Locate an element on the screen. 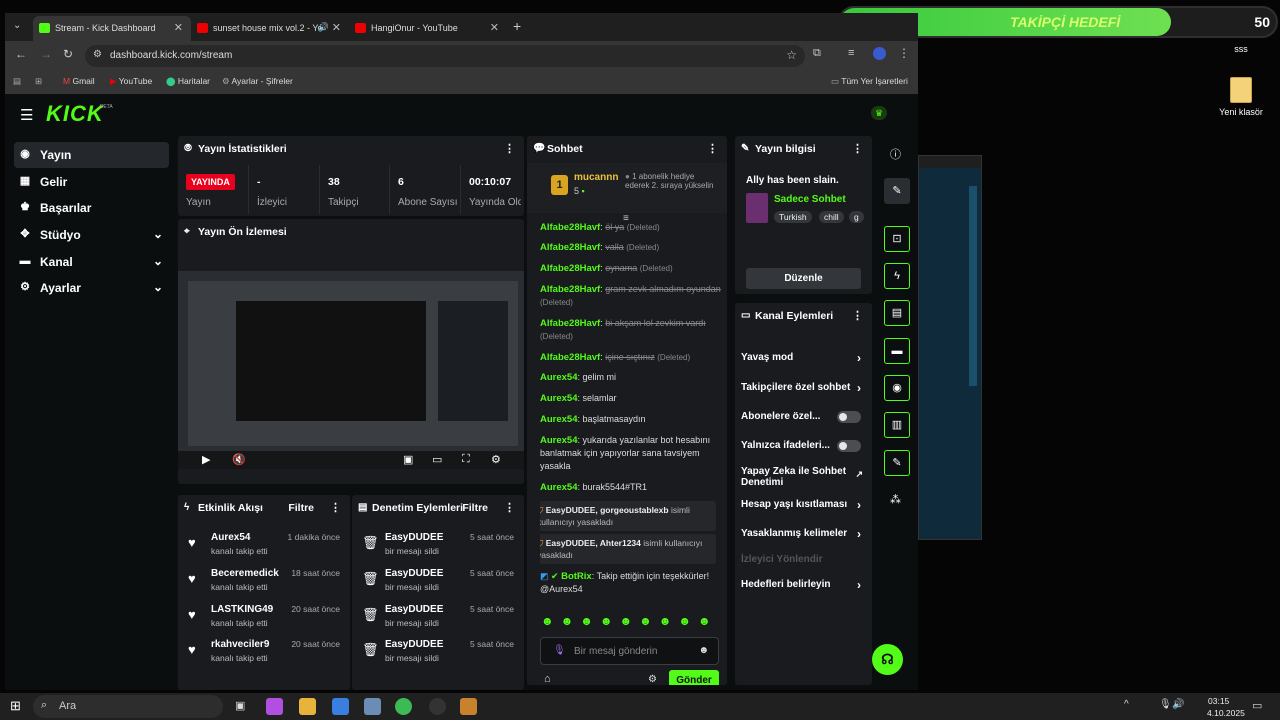 The width and height of the screenshot is (1280, 720). emotes-only-toggle is located at coordinates (849, 446).